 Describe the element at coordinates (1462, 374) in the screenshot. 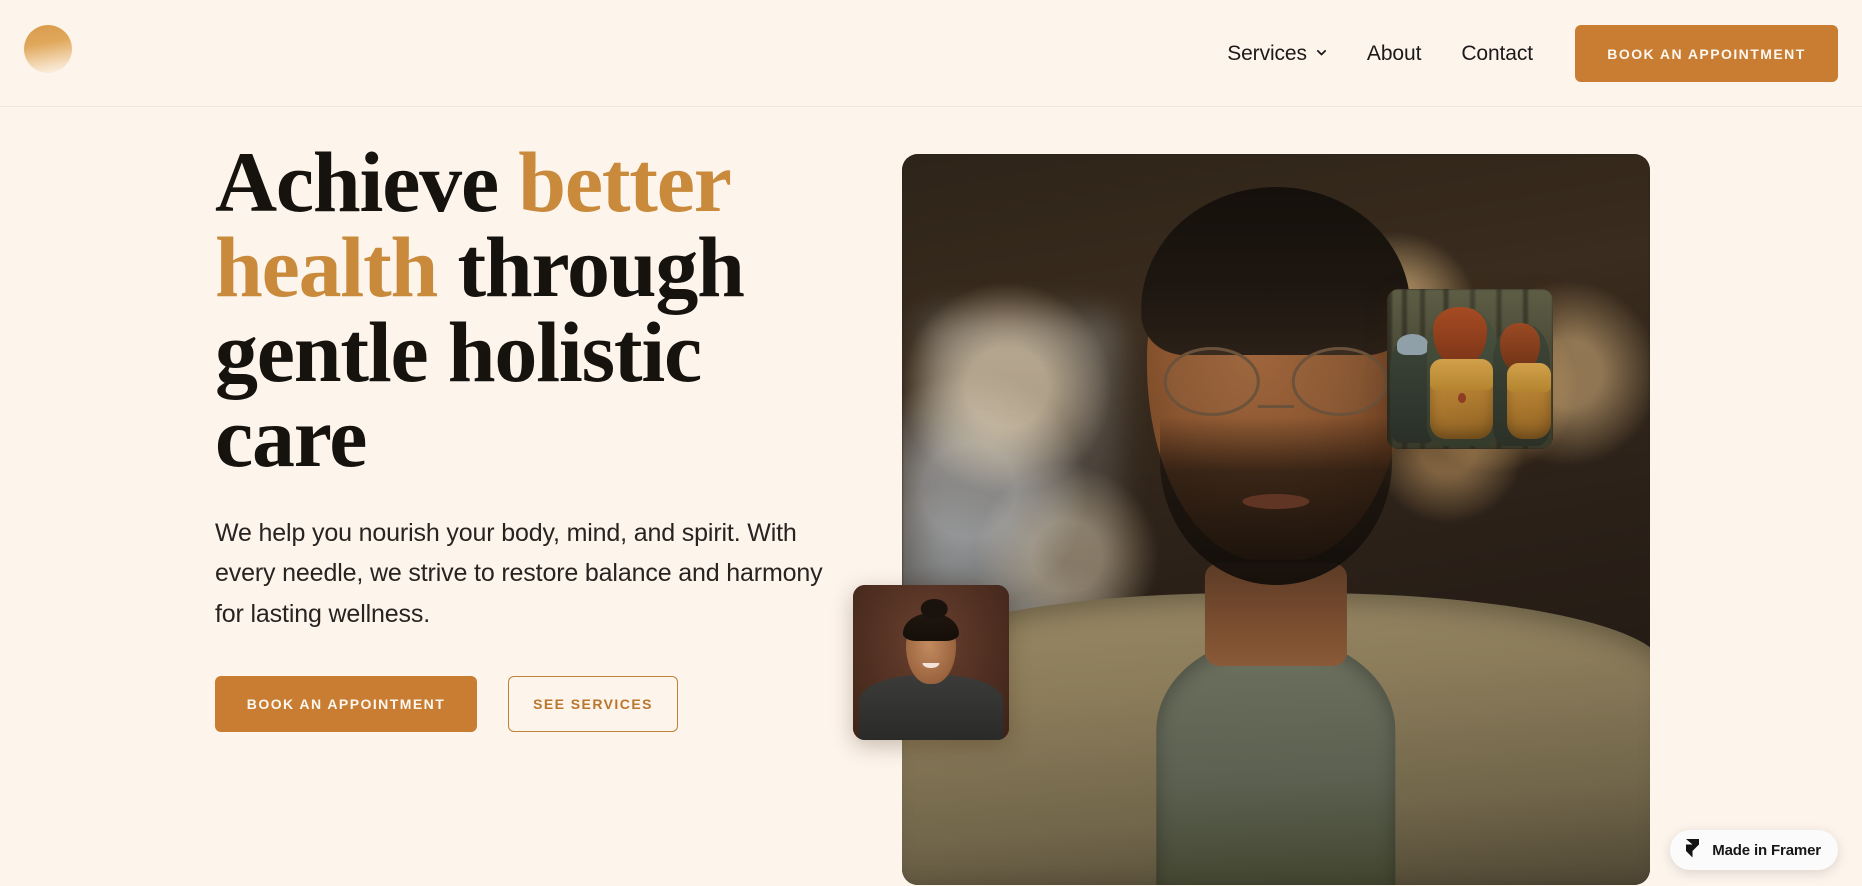

I see `backpack-center-flap` at that location.